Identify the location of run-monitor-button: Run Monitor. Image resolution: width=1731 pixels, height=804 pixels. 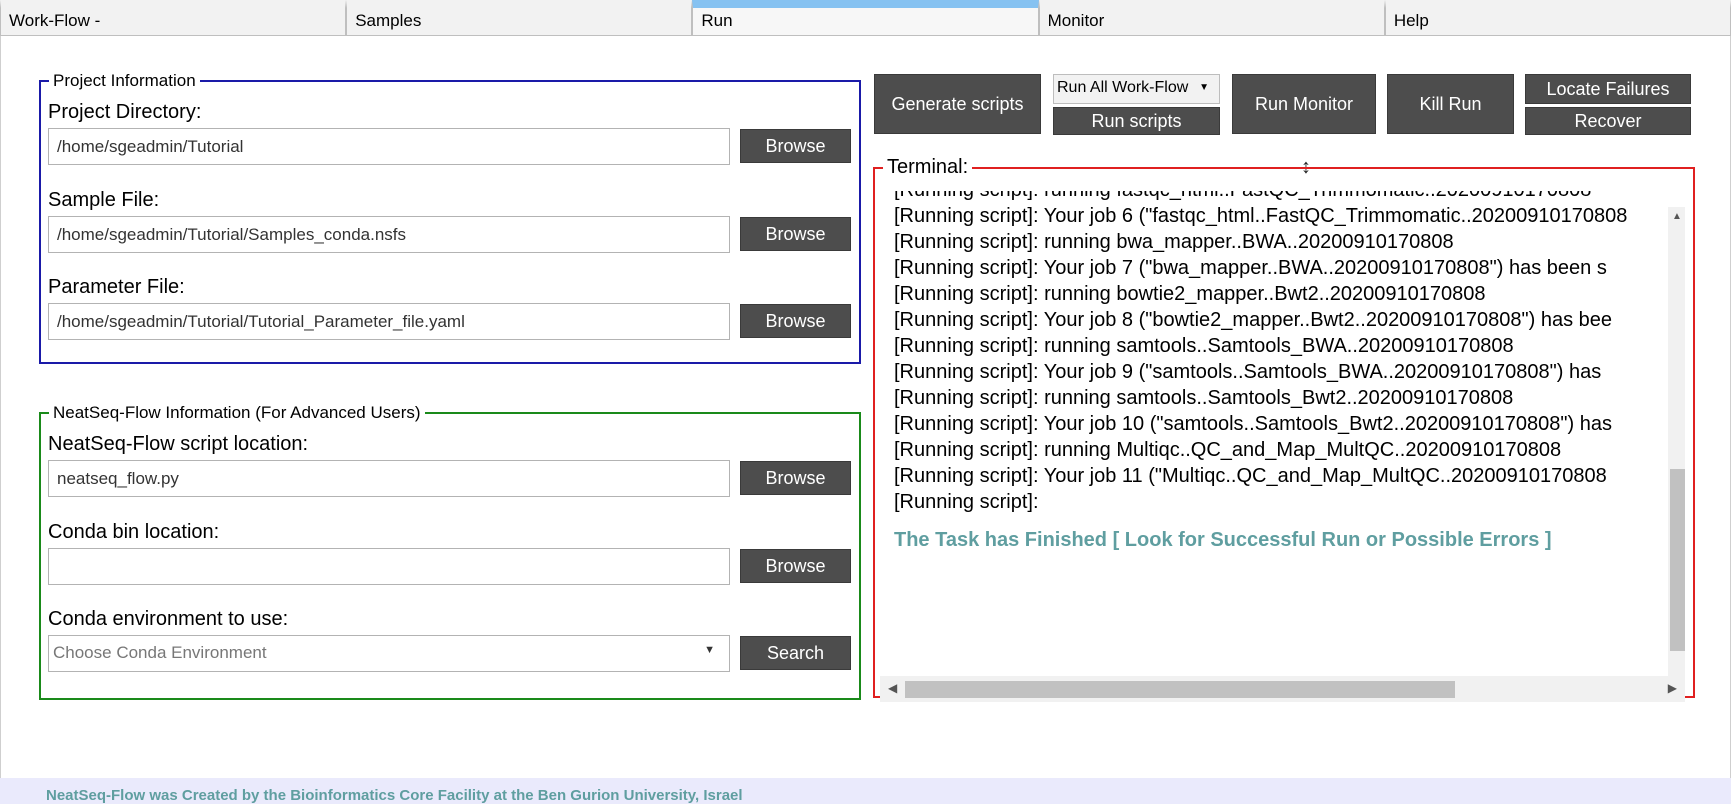
(1304, 104).